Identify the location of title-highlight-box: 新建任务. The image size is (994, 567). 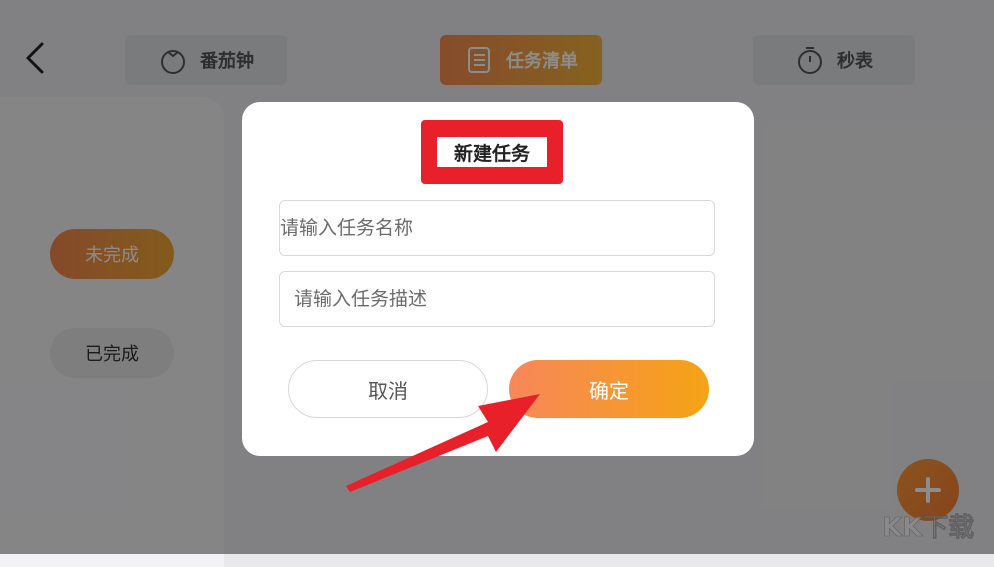
(492, 152).